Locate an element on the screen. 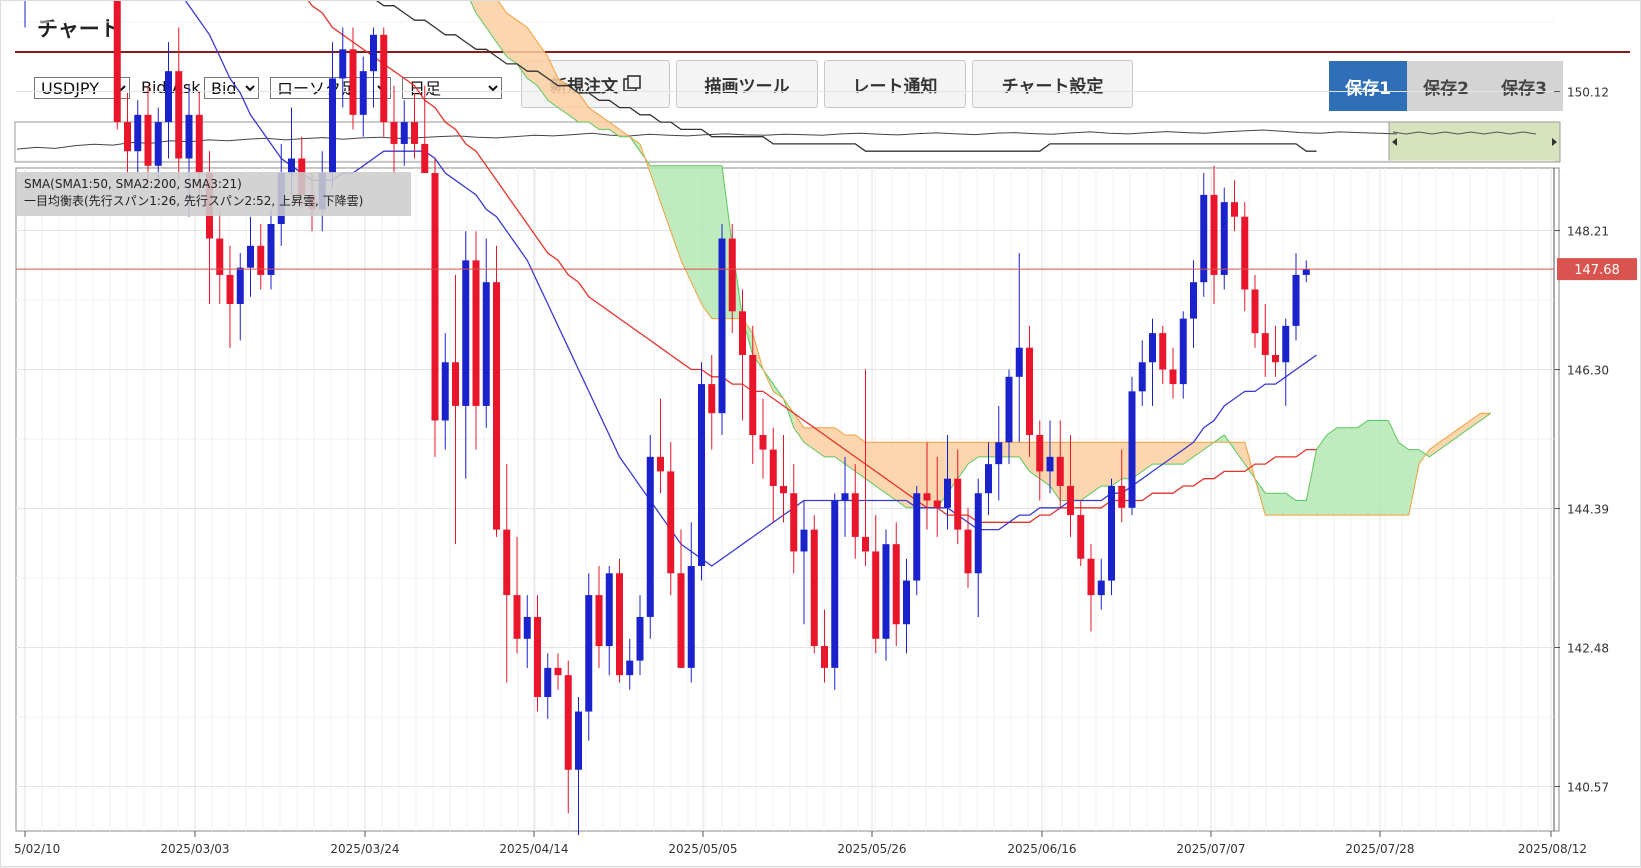 The height and width of the screenshot is (868, 1641). x-tick-label: 2025/03/03 is located at coordinates (194, 849).